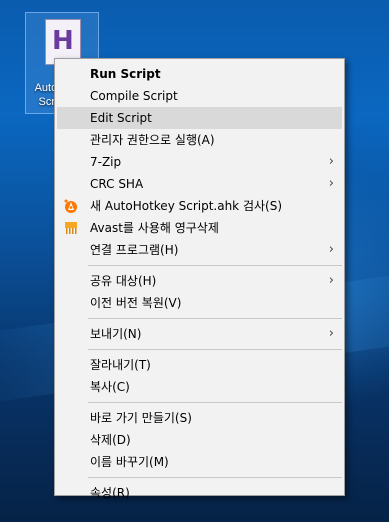 This screenshot has width=389, height=522. Describe the element at coordinates (134, 250) in the screenshot. I see `menu-item-label: 연결 프로그램(H)` at that location.